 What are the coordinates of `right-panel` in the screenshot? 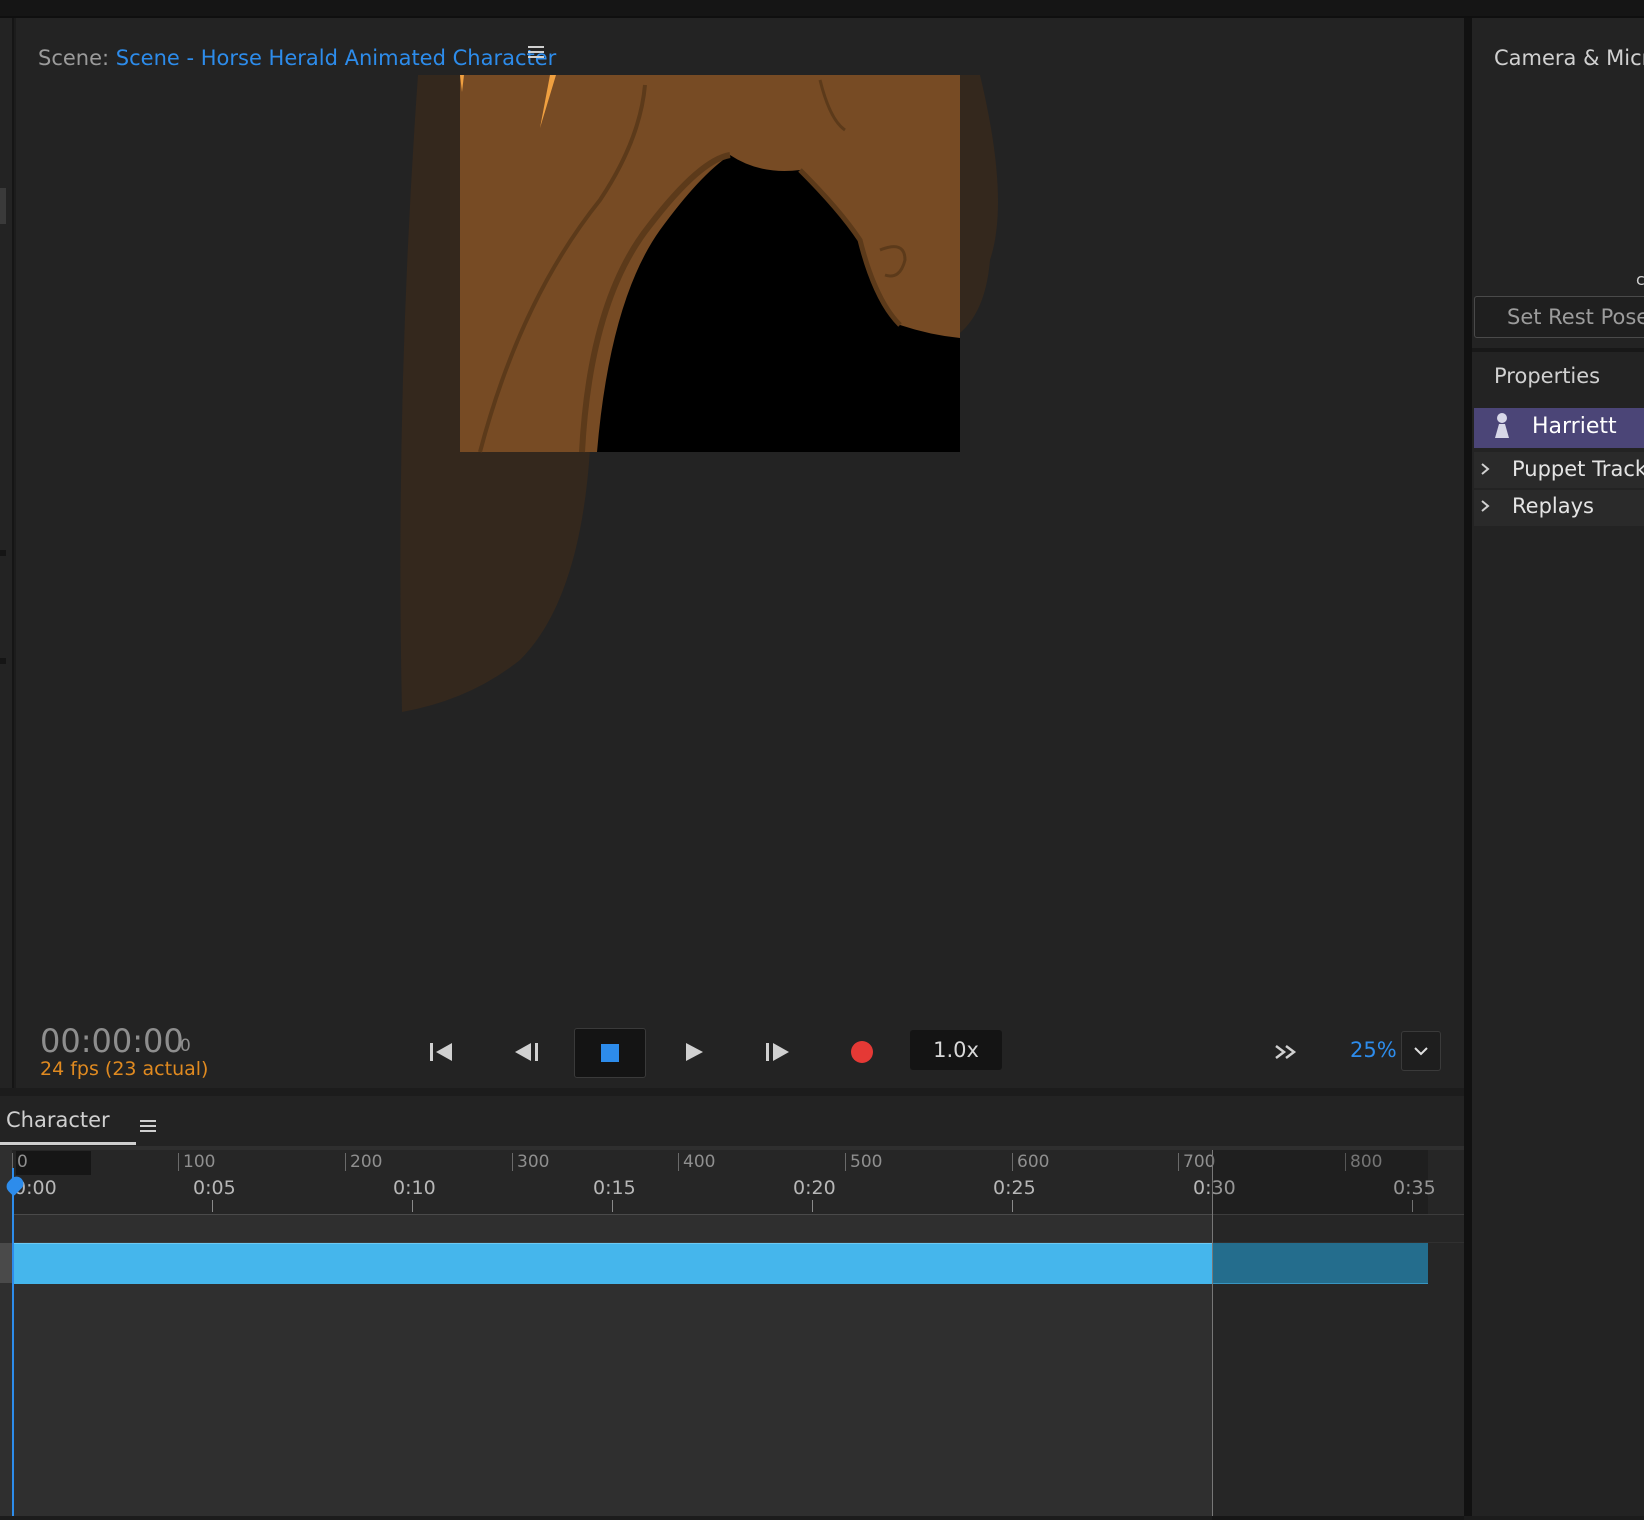 It's located at (1558, 767).